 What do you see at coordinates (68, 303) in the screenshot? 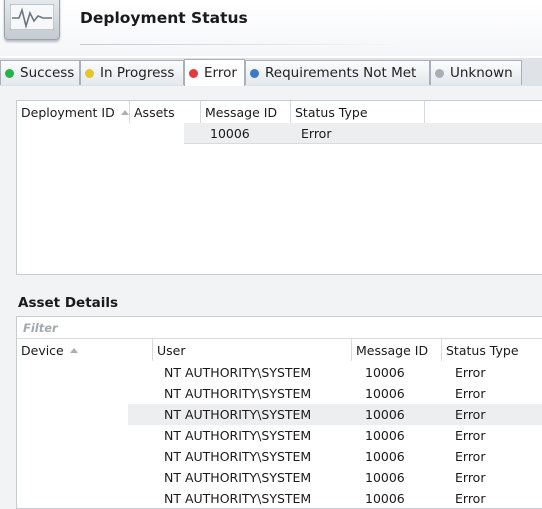
I see `section-title-asset-details: Asset Details` at bounding box center [68, 303].